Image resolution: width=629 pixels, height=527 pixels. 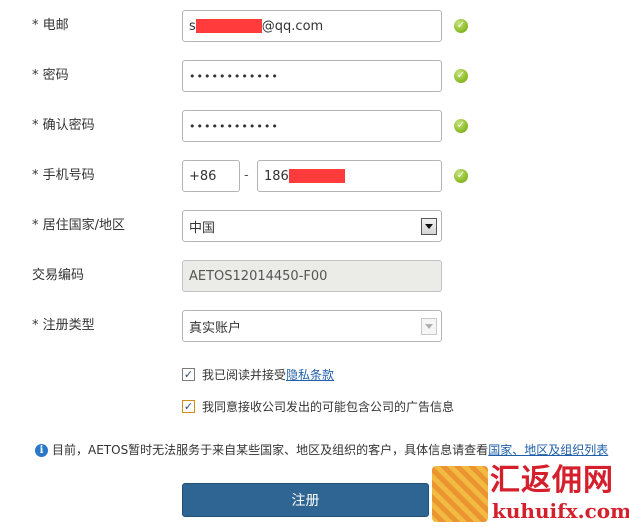 What do you see at coordinates (244, 375) in the screenshot?
I see `privacy-agreement-text: 我已阅读并接受` at bounding box center [244, 375].